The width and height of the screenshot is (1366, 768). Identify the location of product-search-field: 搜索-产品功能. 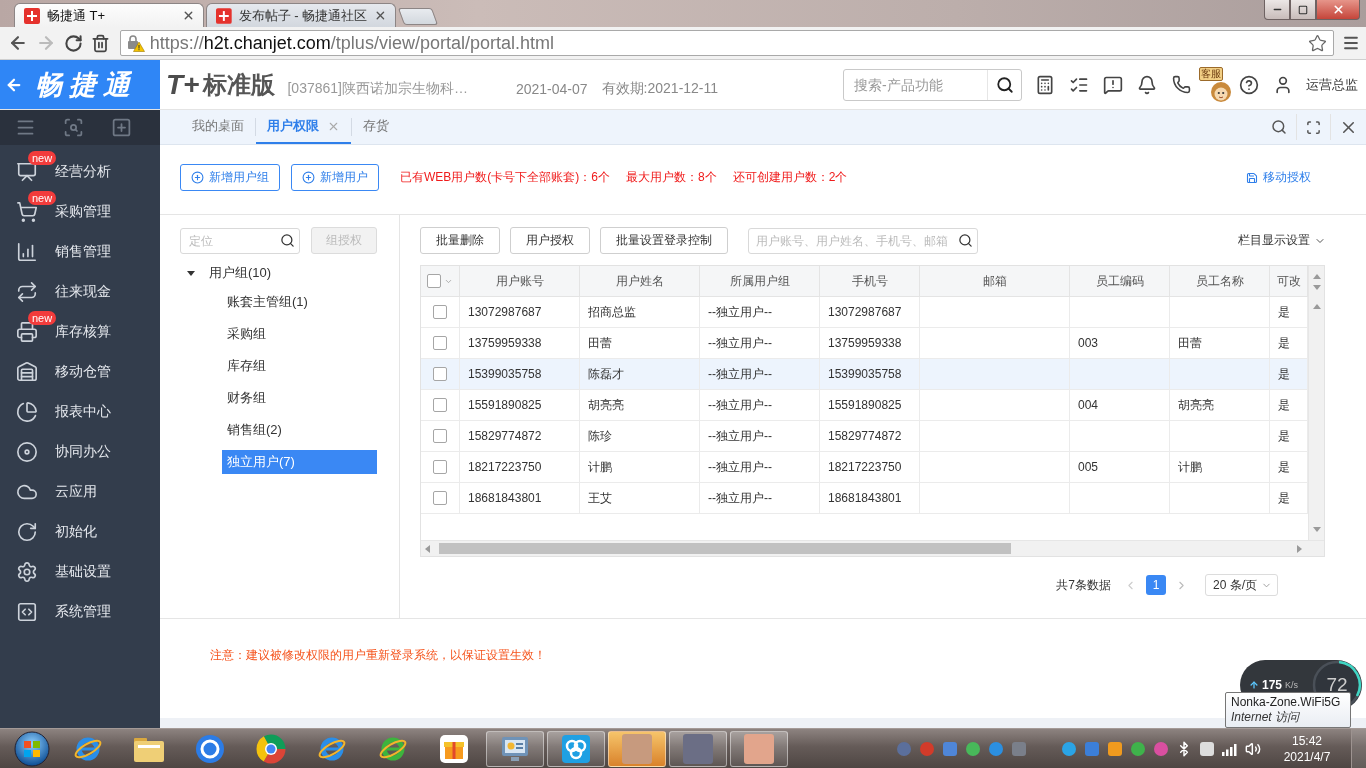
(932, 84).